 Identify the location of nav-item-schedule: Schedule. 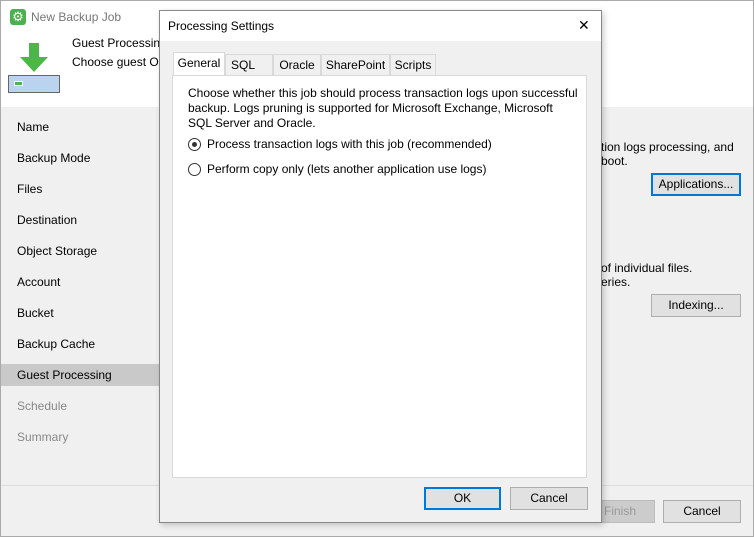
(42, 406).